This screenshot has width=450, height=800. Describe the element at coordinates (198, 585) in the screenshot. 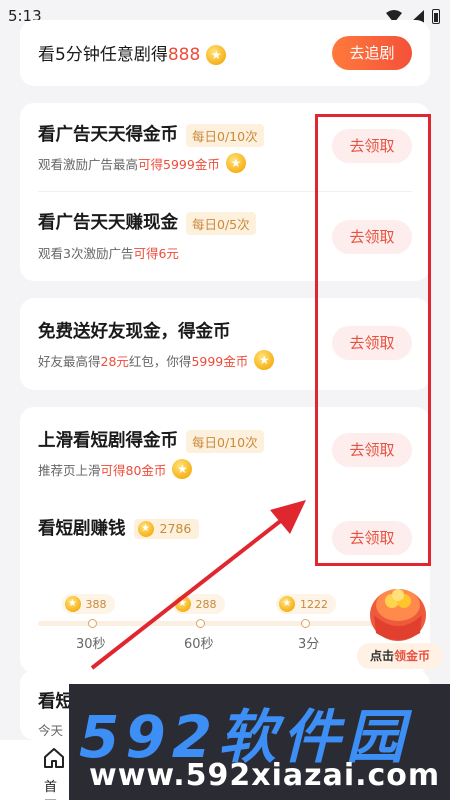

I see `annotation-arrow-icon` at that location.